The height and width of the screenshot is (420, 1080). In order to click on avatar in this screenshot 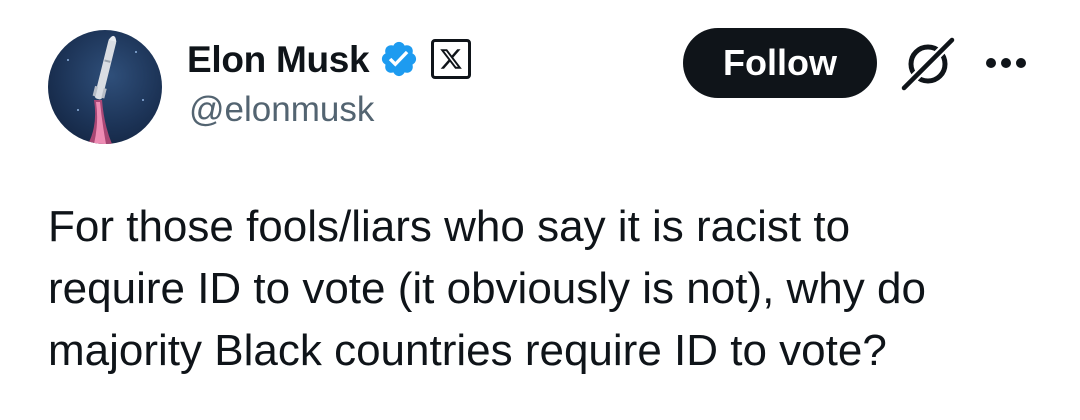, I will do `click(105, 87)`.